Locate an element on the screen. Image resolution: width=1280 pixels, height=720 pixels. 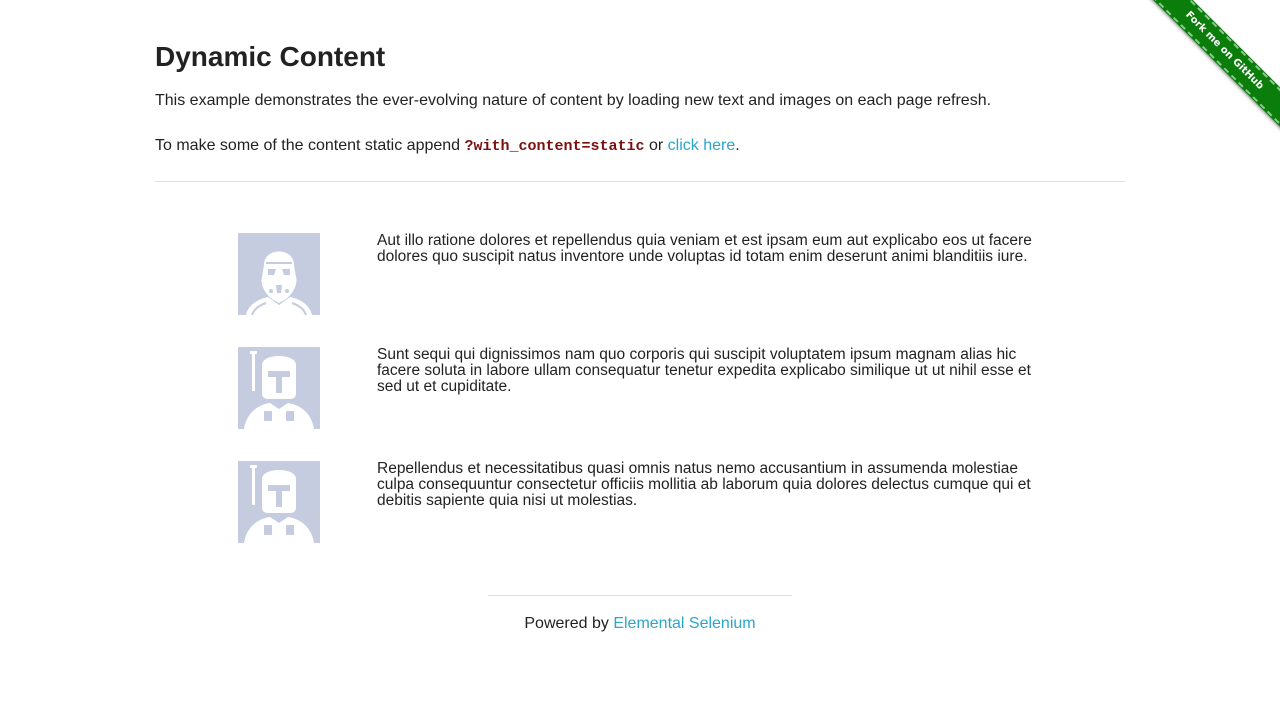
fork-me-ribbon: Fork me on GitHub is located at coordinates (1212, 65).